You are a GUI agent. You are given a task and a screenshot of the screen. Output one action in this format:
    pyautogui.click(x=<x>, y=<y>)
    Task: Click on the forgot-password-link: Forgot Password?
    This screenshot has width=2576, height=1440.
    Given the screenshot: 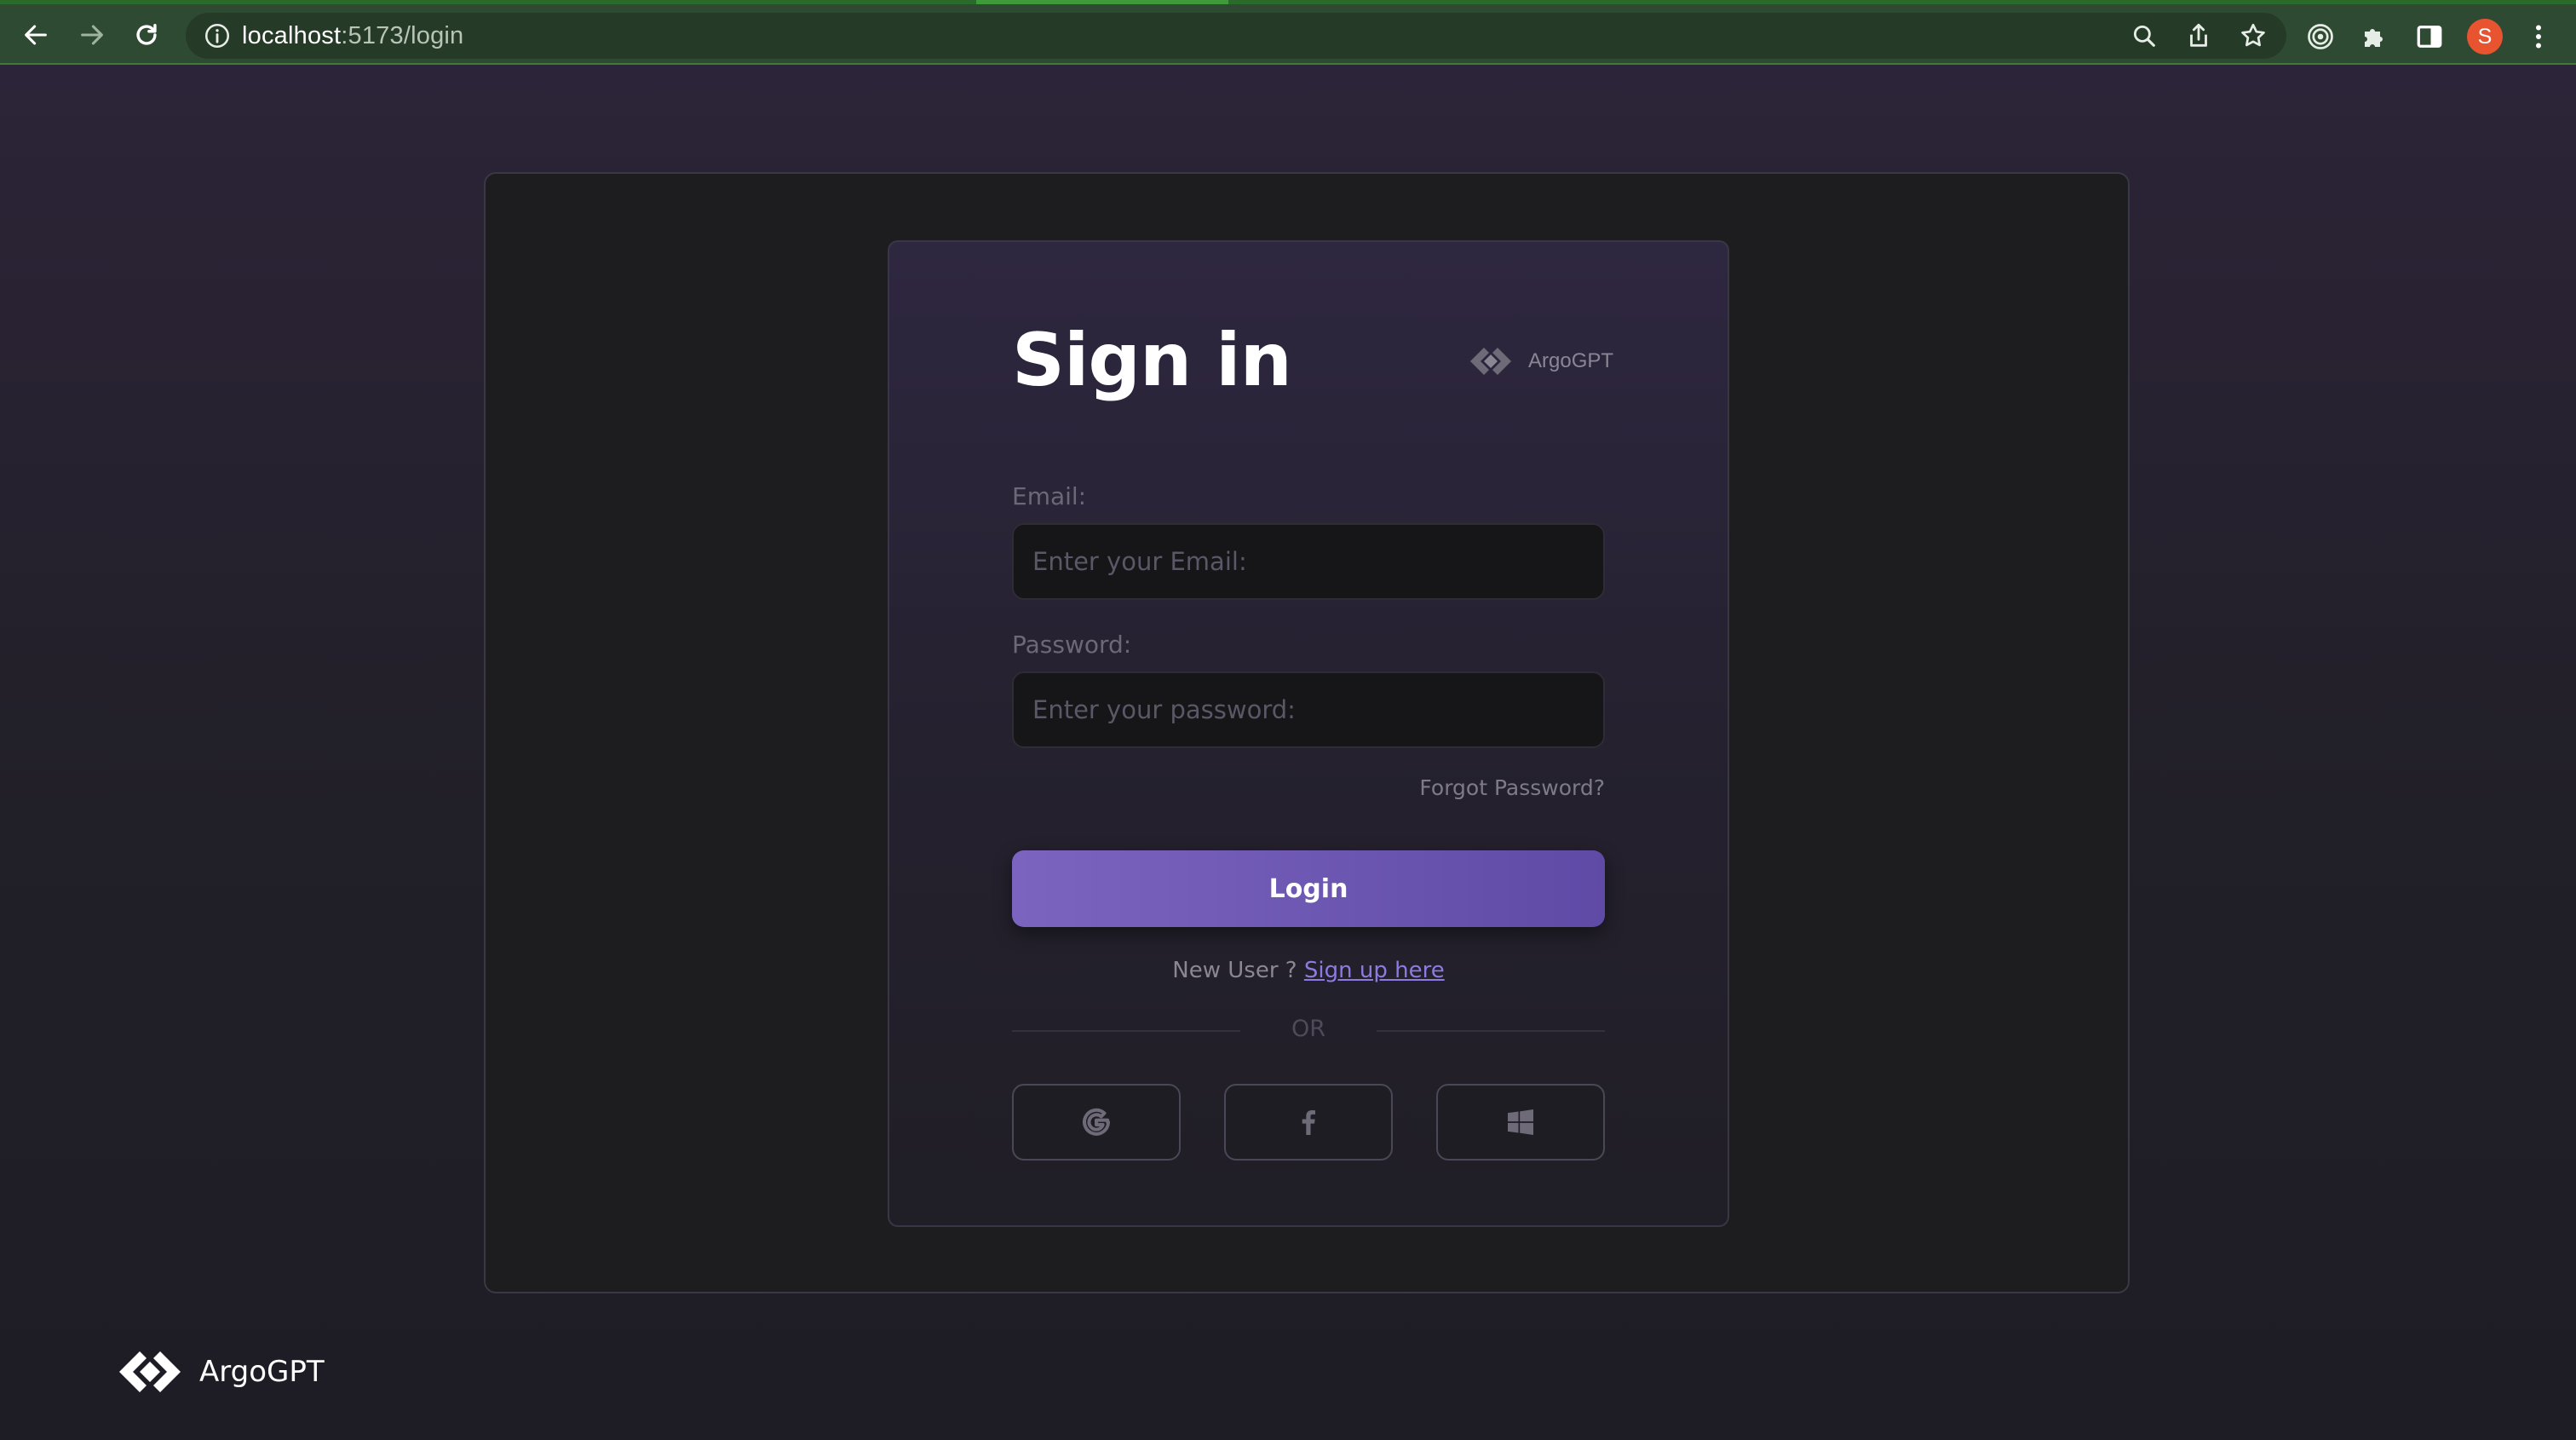 What is the action you would take?
    pyautogui.click(x=1512, y=787)
    